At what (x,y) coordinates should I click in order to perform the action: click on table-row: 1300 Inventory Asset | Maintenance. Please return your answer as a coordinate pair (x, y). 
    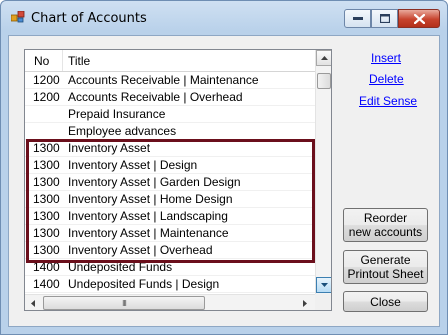
    Looking at the image, I should click on (170, 233).